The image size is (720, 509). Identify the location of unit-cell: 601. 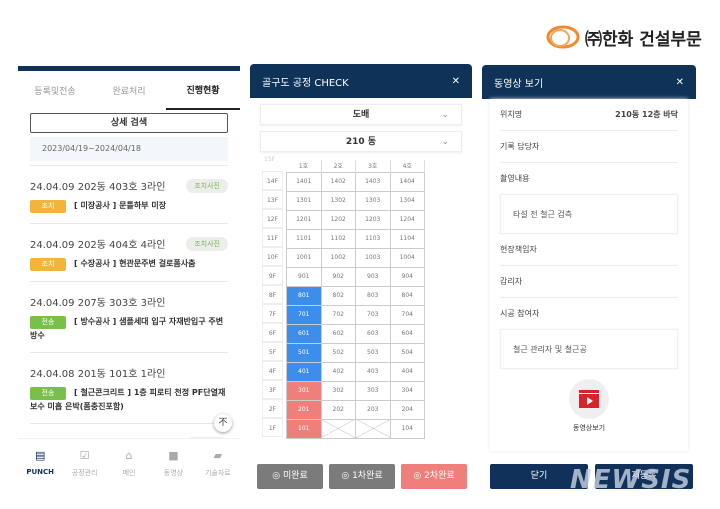
(304, 333).